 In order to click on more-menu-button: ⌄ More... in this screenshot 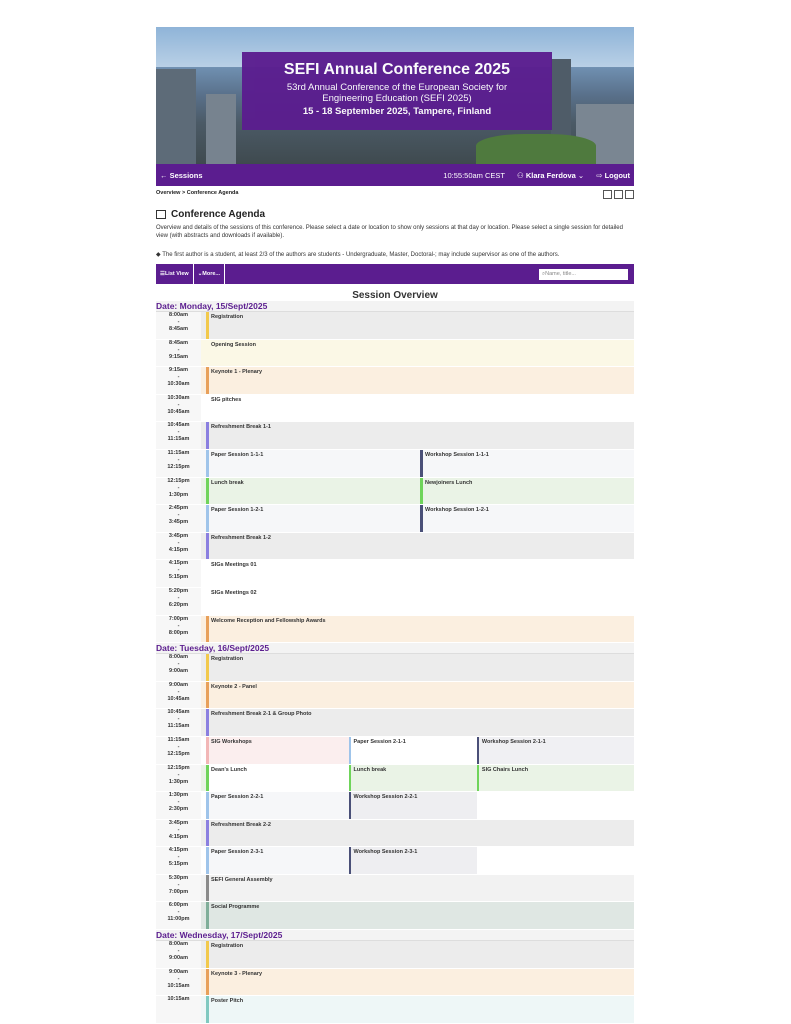, I will do `click(210, 274)`.